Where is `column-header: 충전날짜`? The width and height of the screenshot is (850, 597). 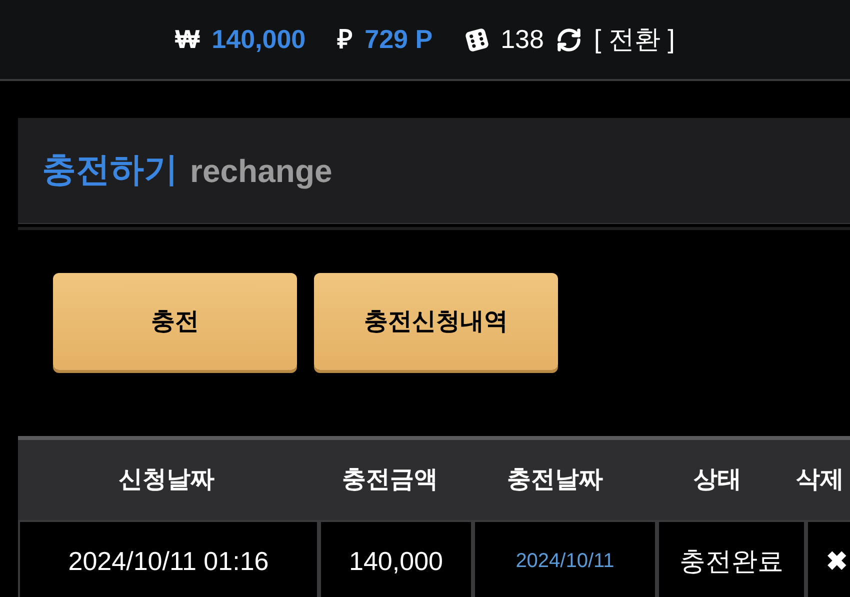 column-header: 충전날짜 is located at coordinates (555, 480).